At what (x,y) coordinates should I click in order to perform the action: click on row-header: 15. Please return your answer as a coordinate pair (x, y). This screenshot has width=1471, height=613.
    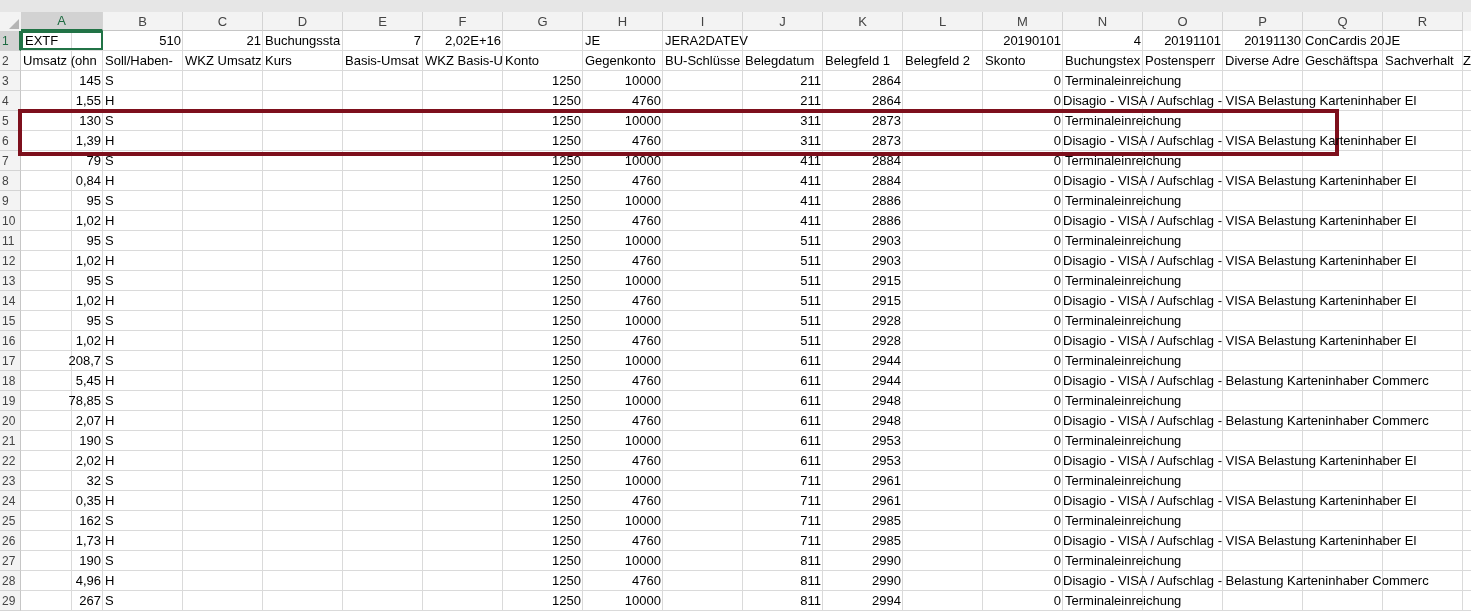
    Looking at the image, I should click on (10, 321).